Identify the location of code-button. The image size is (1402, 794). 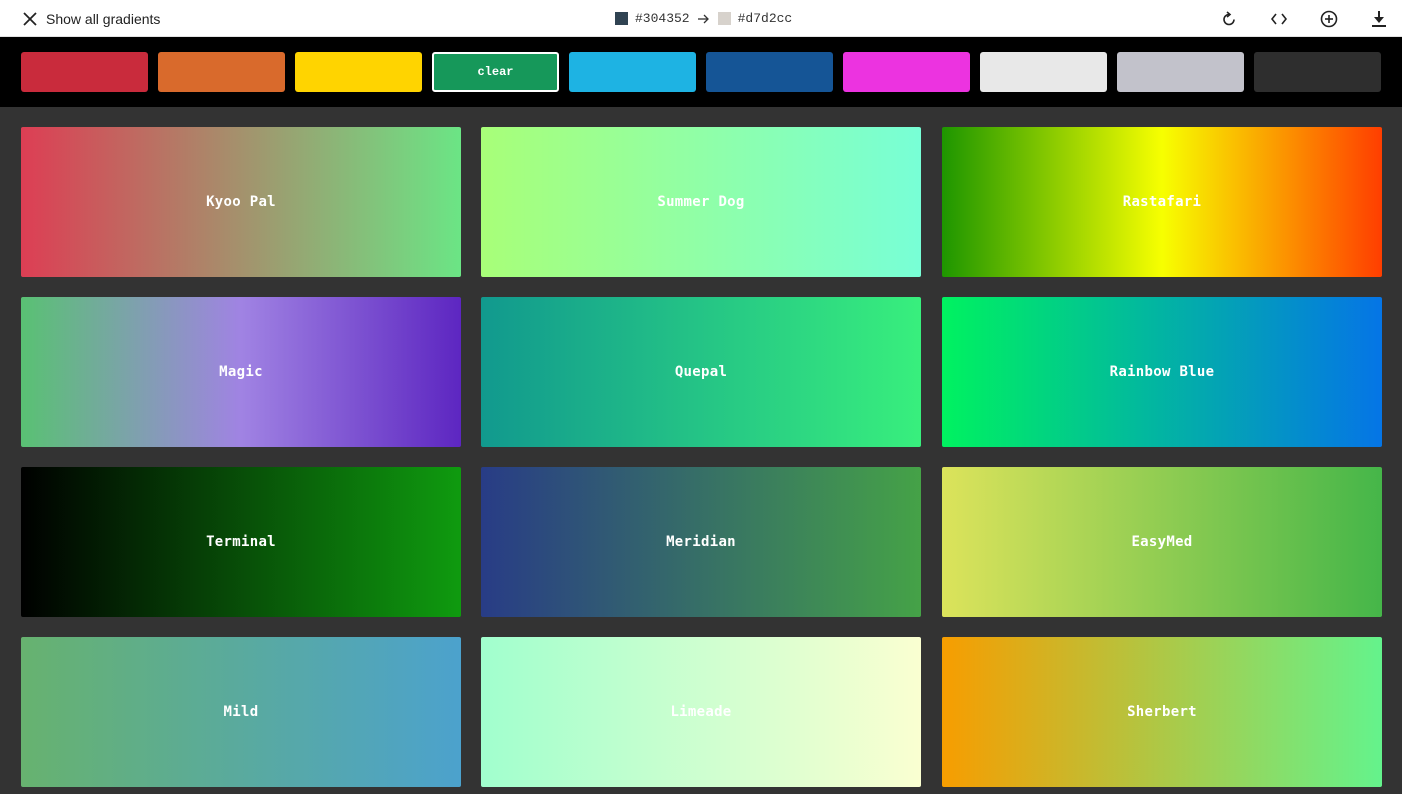
(1279, 19).